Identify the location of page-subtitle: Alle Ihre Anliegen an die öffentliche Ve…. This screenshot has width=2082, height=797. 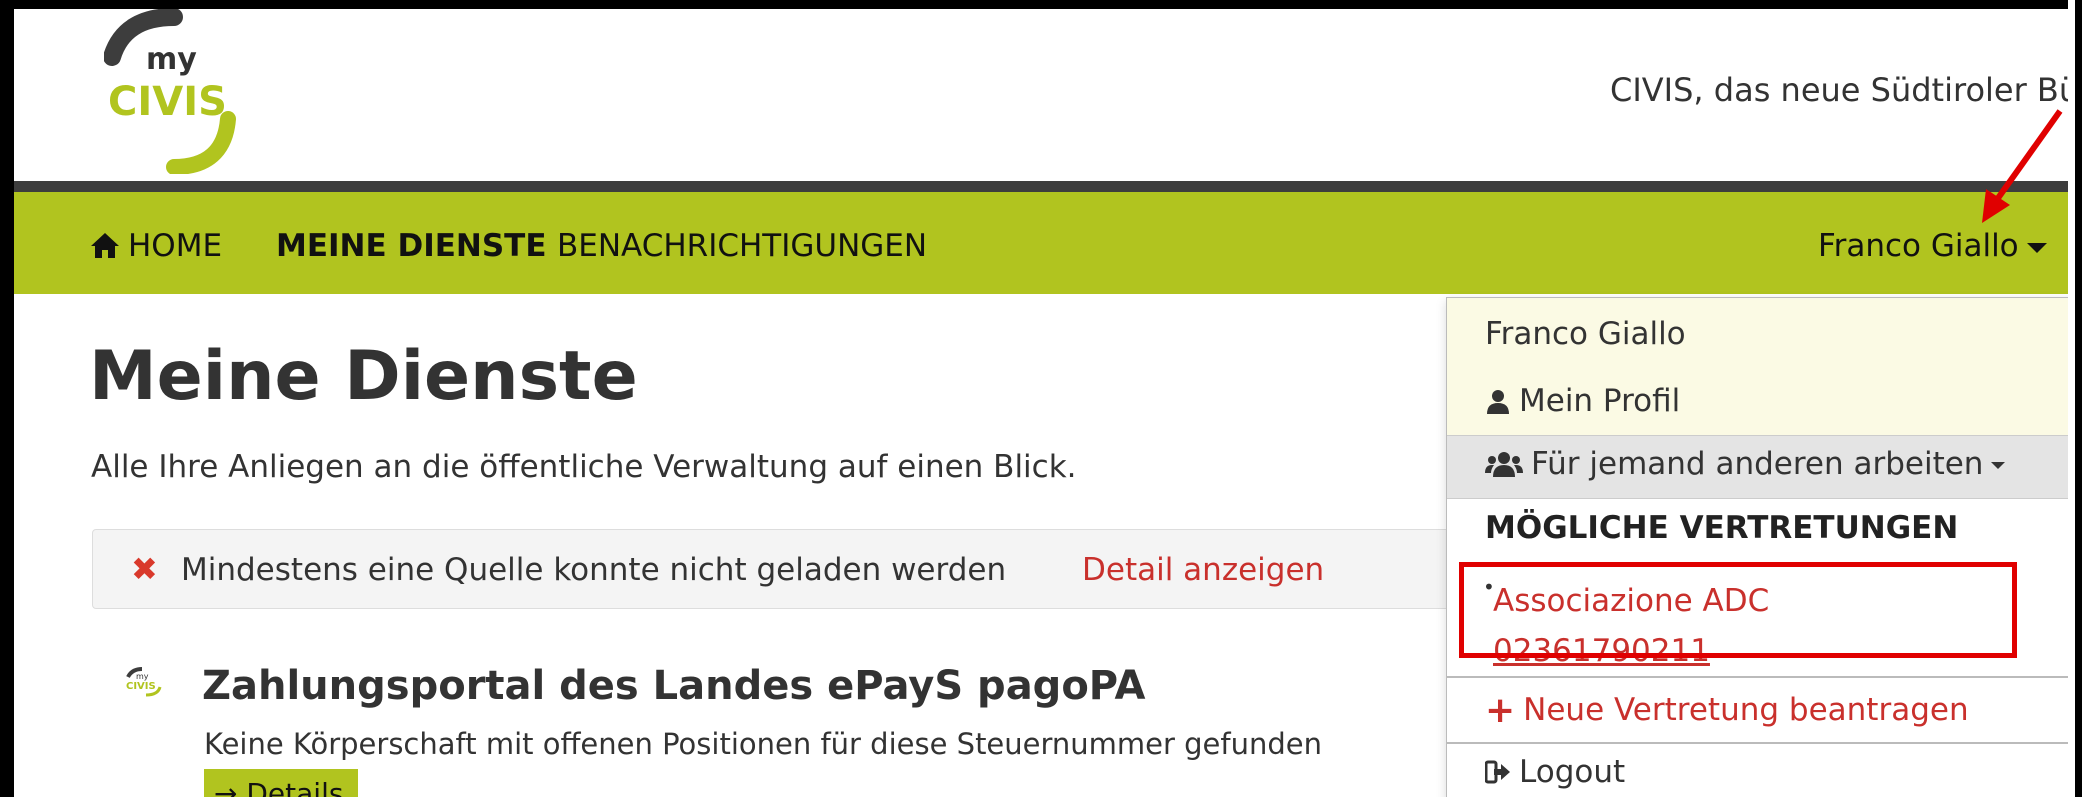
(584, 467).